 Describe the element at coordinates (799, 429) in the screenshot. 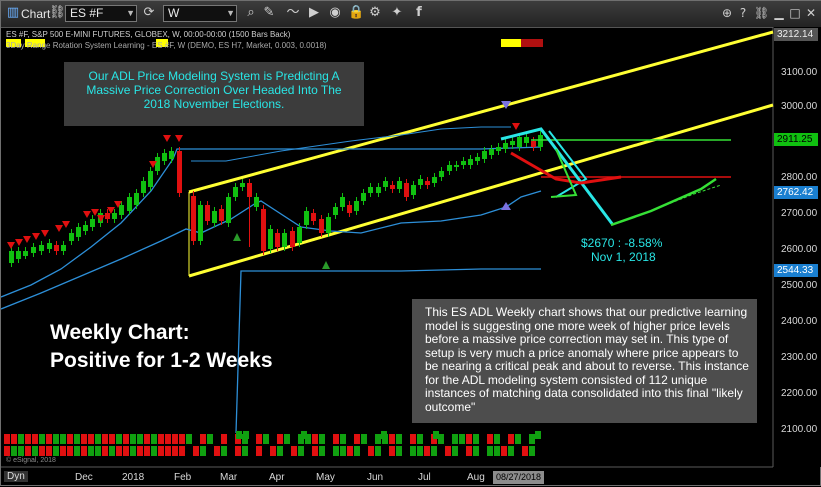

I see `price-axis-label: 2100.00` at that location.